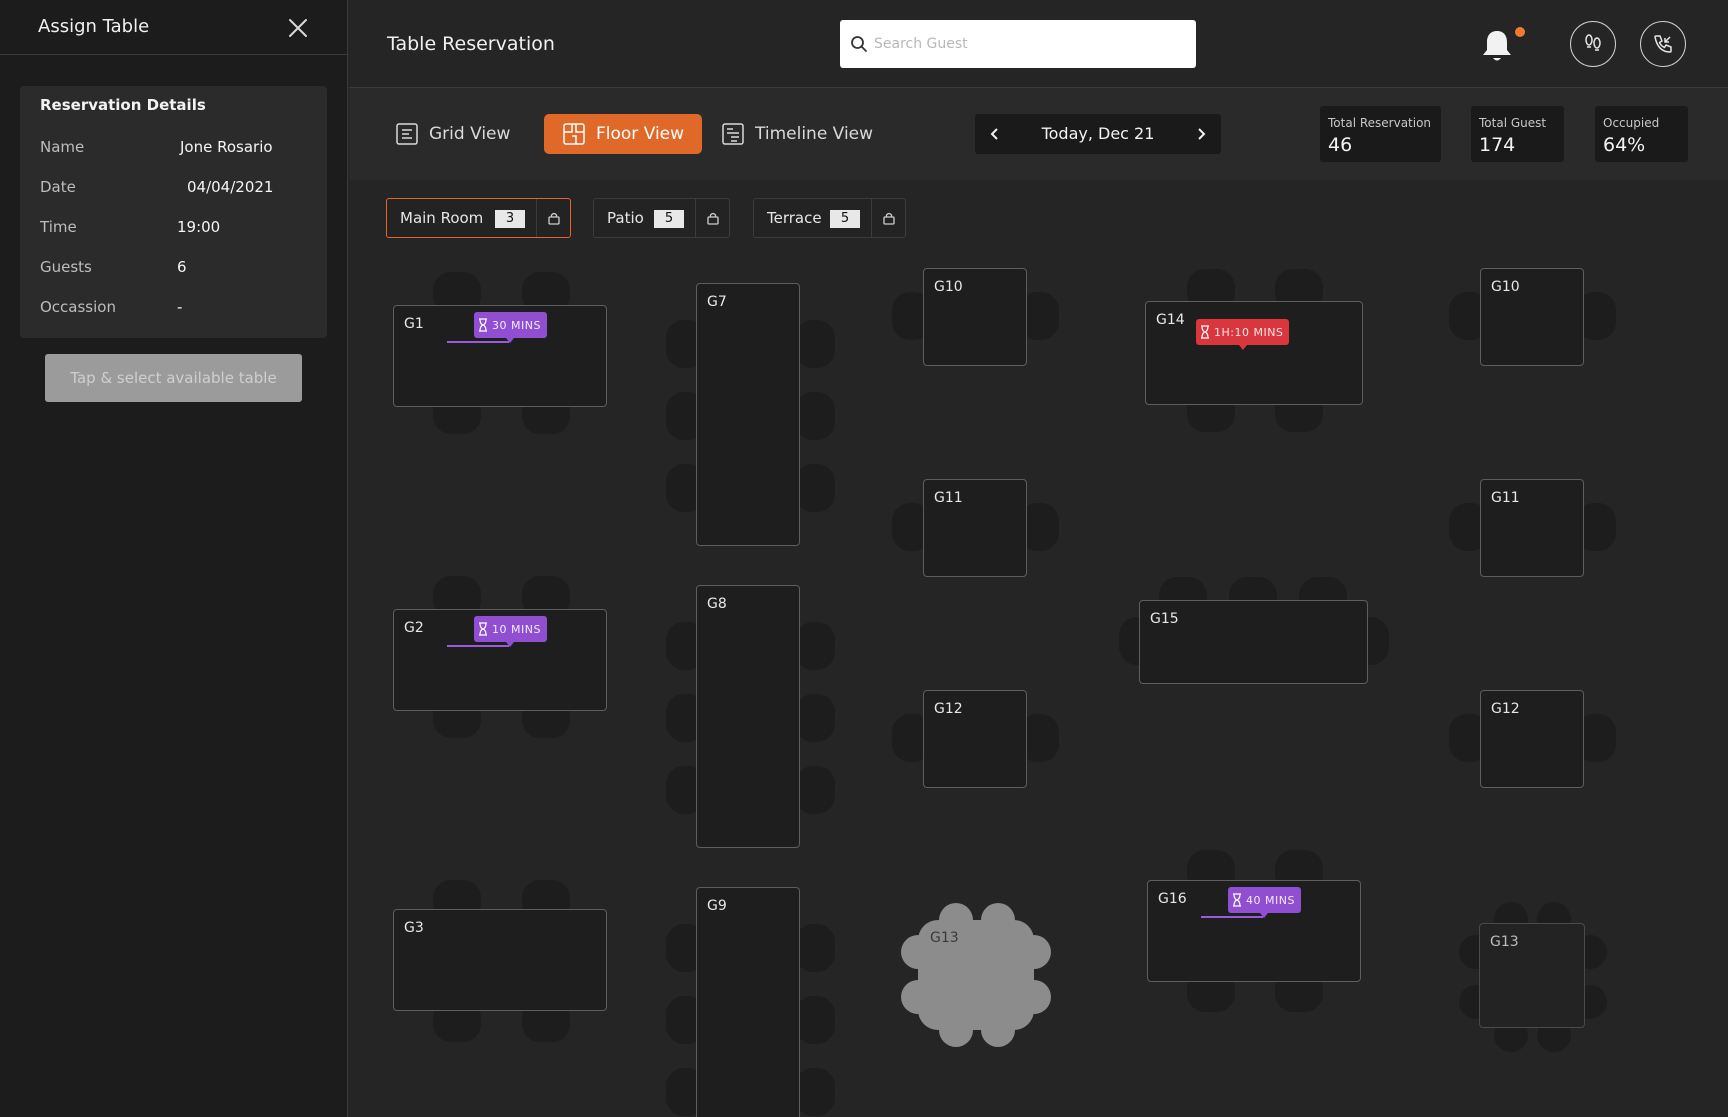 The height and width of the screenshot is (1117, 1728). I want to click on table-label: G7, so click(717, 302).